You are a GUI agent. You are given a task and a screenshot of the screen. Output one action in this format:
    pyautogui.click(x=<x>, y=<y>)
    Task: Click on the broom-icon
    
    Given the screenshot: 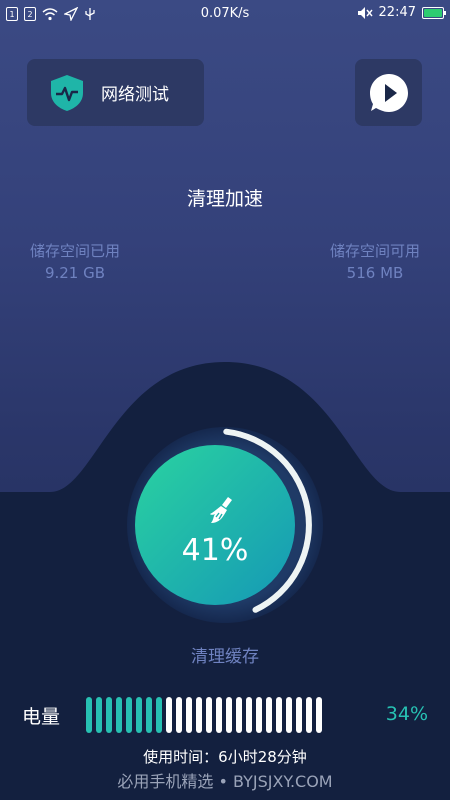 What is the action you would take?
    pyautogui.click(x=221, y=510)
    